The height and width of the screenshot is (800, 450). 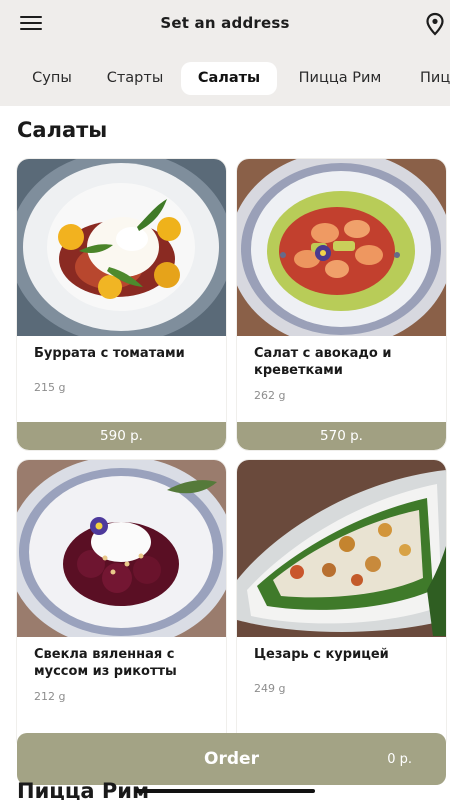 What do you see at coordinates (435, 24) in the screenshot?
I see `map-pin-icon` at bounding box center [435, 24].